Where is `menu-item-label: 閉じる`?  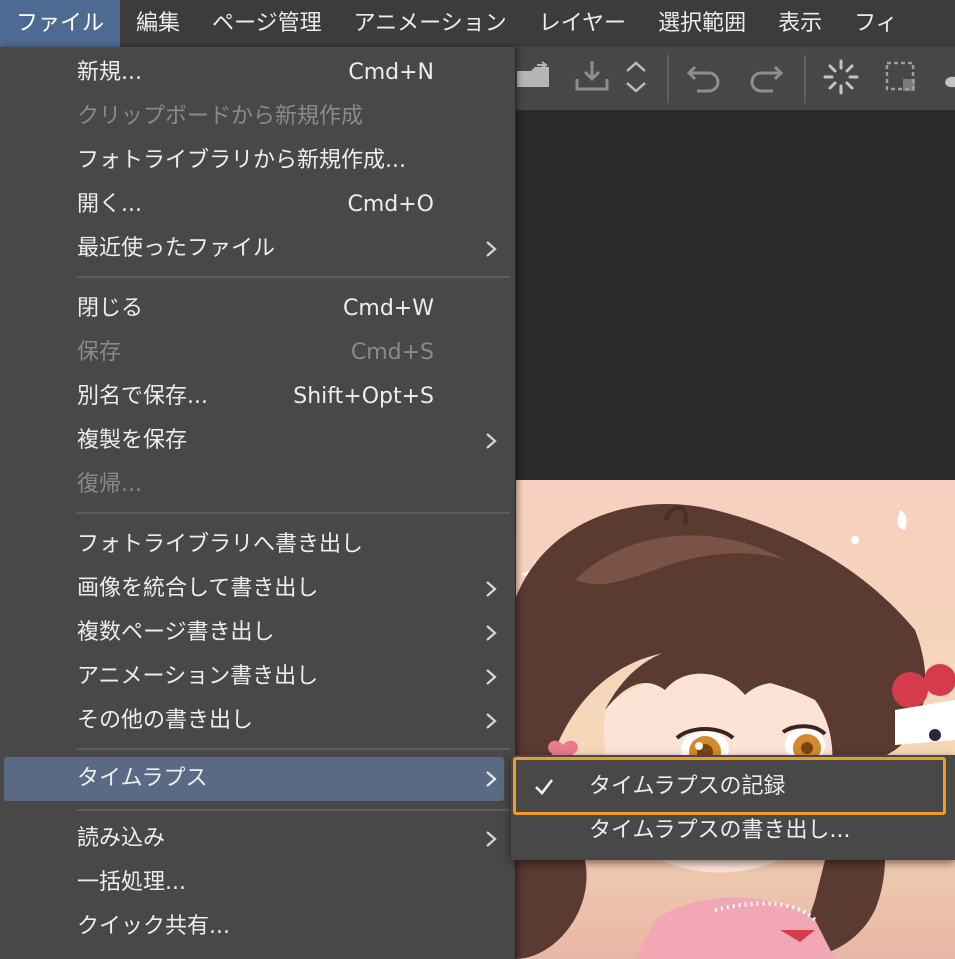
menu-item-label: 閉じる is located at coordinates (110, 308).